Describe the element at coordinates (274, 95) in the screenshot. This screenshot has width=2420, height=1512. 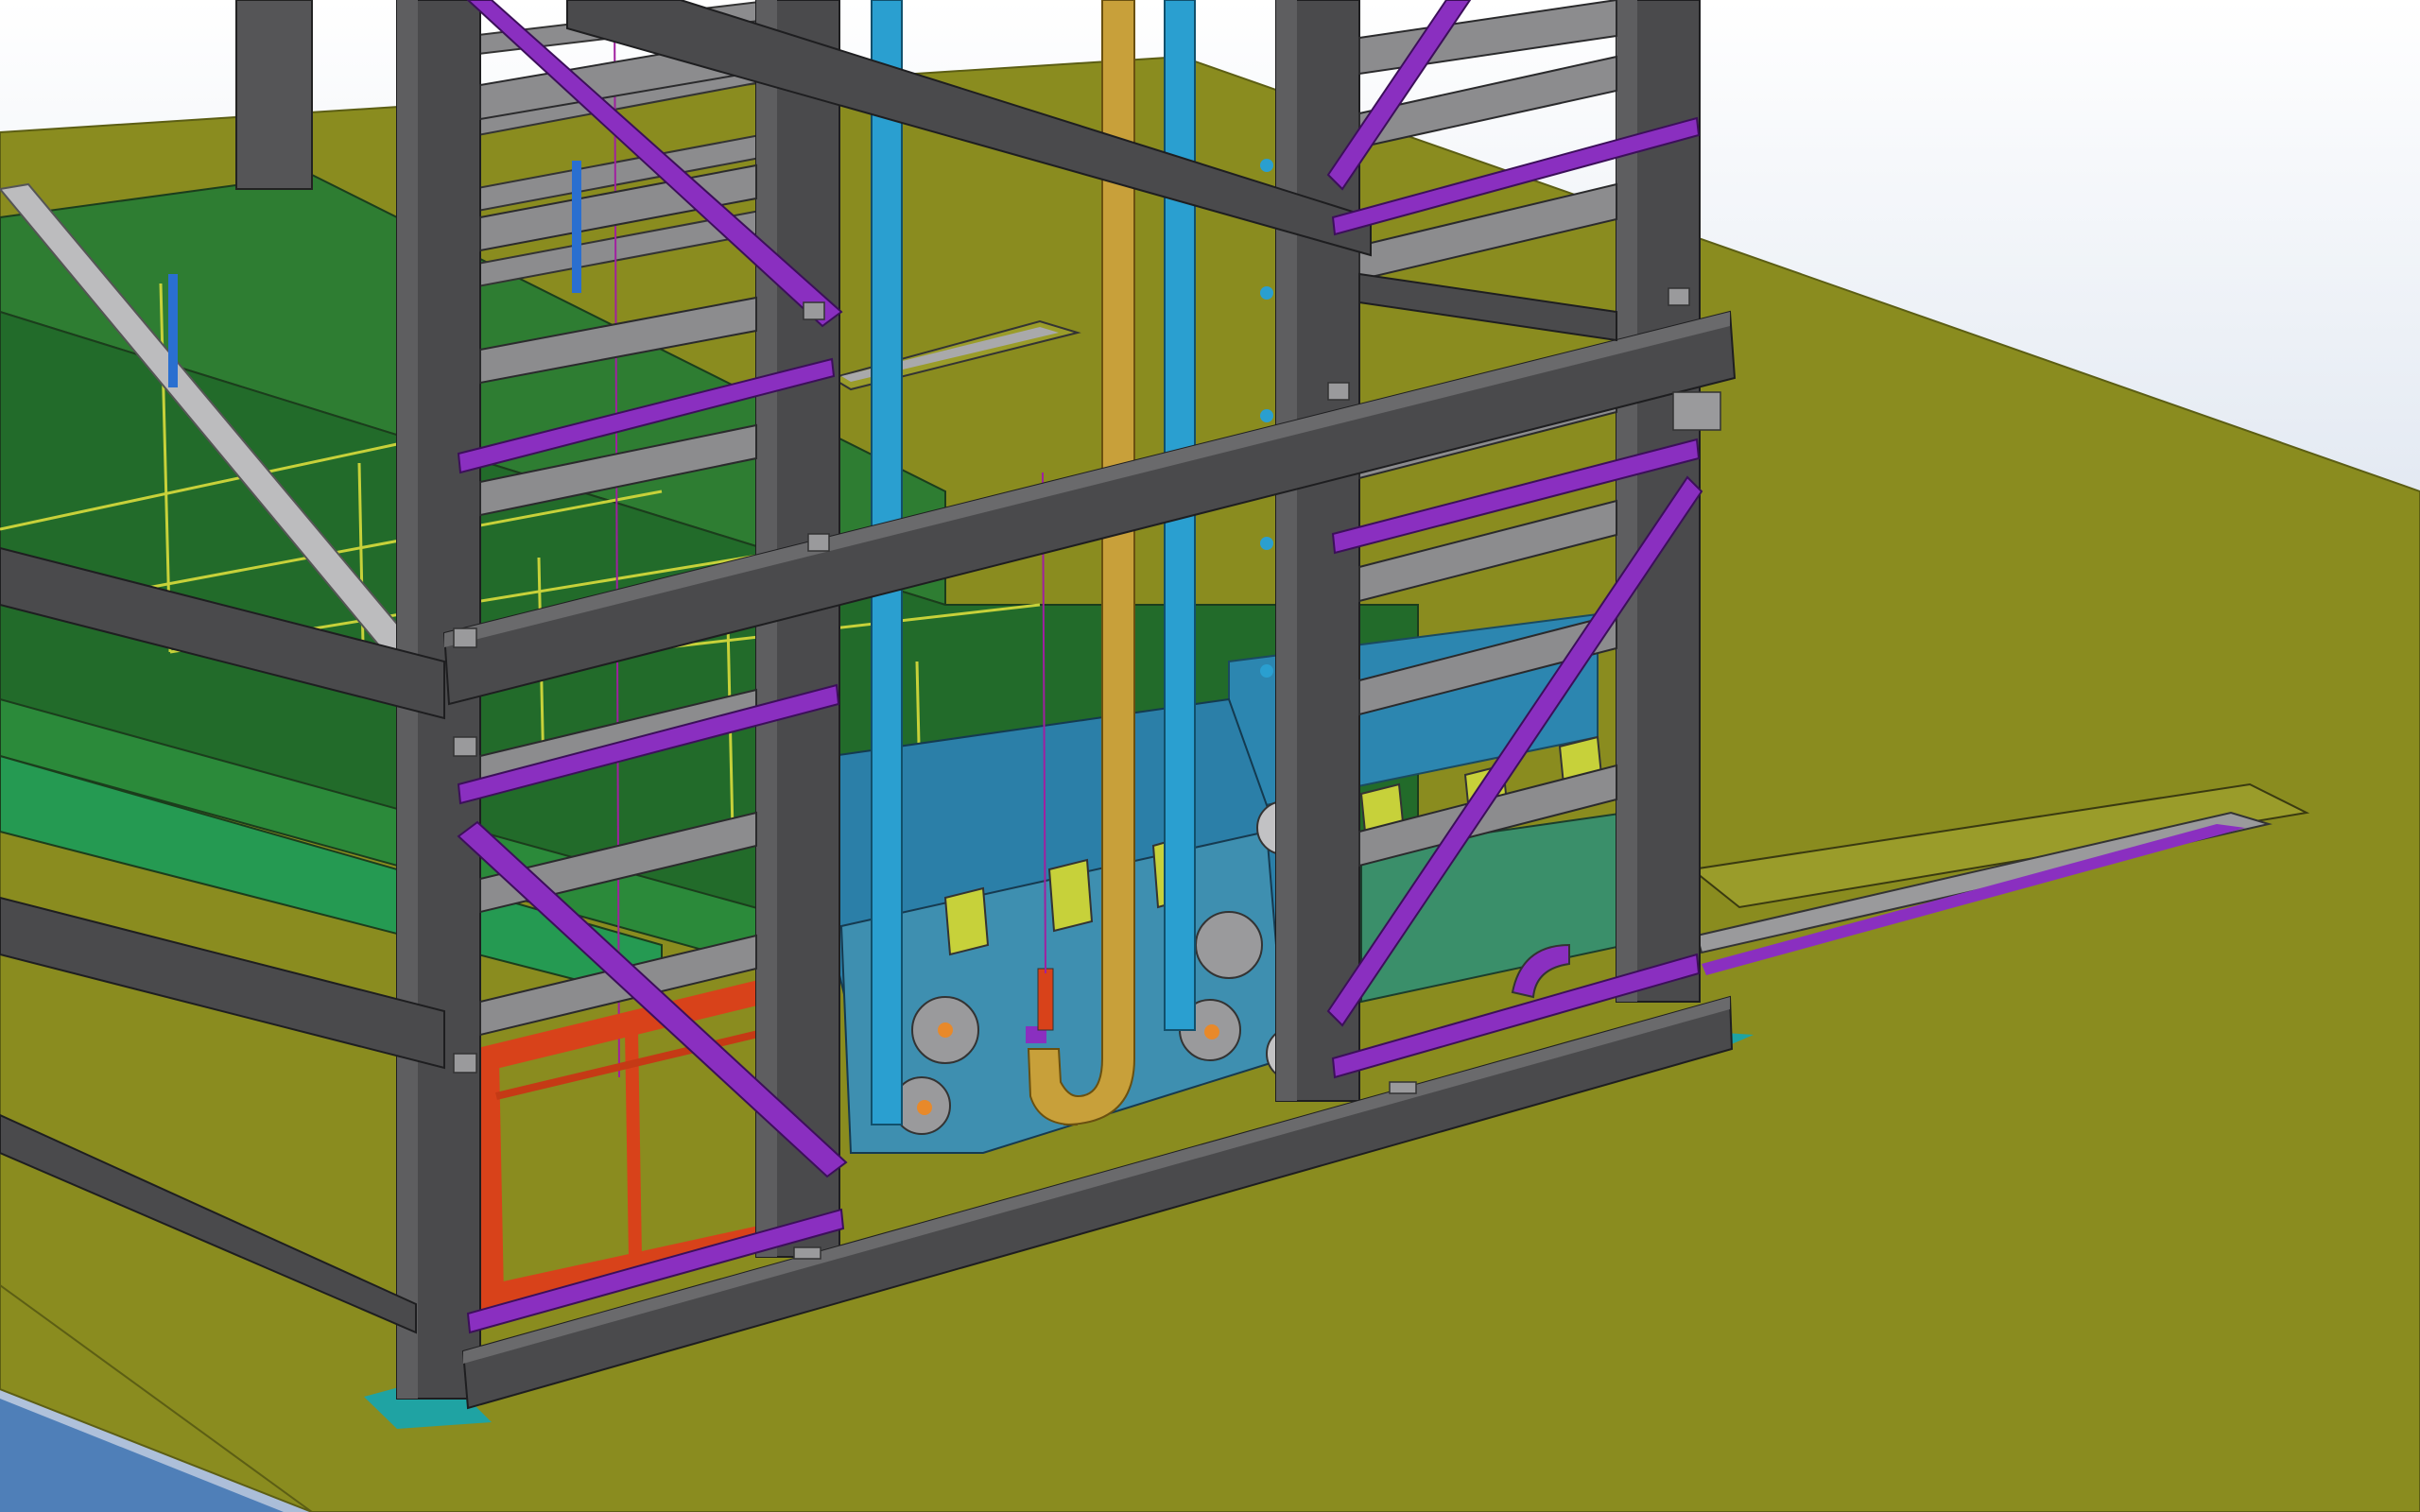
I see `rear-post-left` at that location.